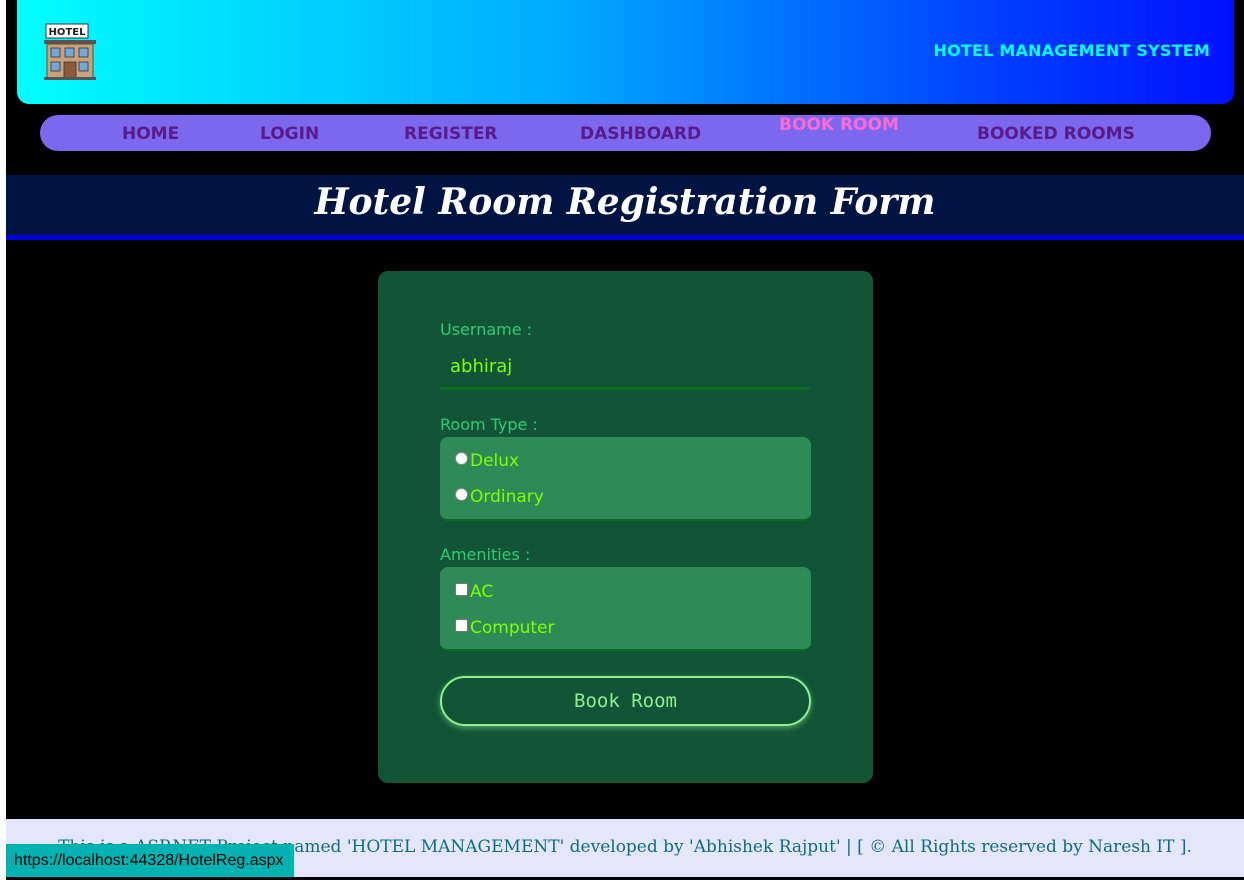 The width and height of the screenshot is (1244, 880). I want to click on page-title: Hotel Room Registration Form, so click(625, 202).